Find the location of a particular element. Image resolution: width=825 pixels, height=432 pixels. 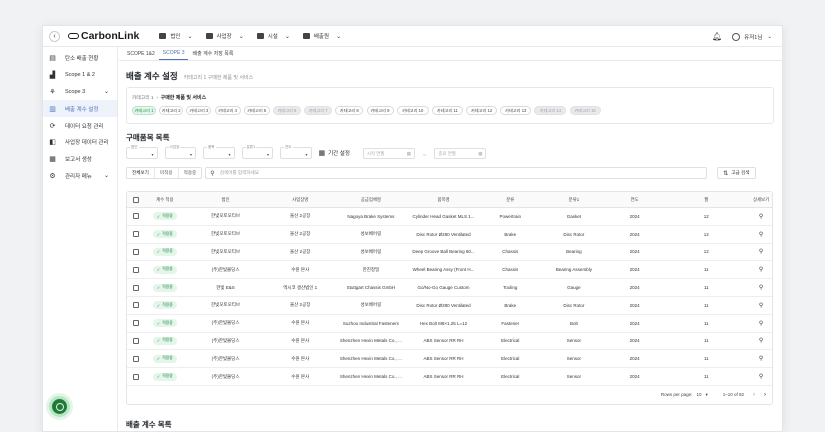

tab-1: SCOPE 3 is located at coordinates (173, 55).